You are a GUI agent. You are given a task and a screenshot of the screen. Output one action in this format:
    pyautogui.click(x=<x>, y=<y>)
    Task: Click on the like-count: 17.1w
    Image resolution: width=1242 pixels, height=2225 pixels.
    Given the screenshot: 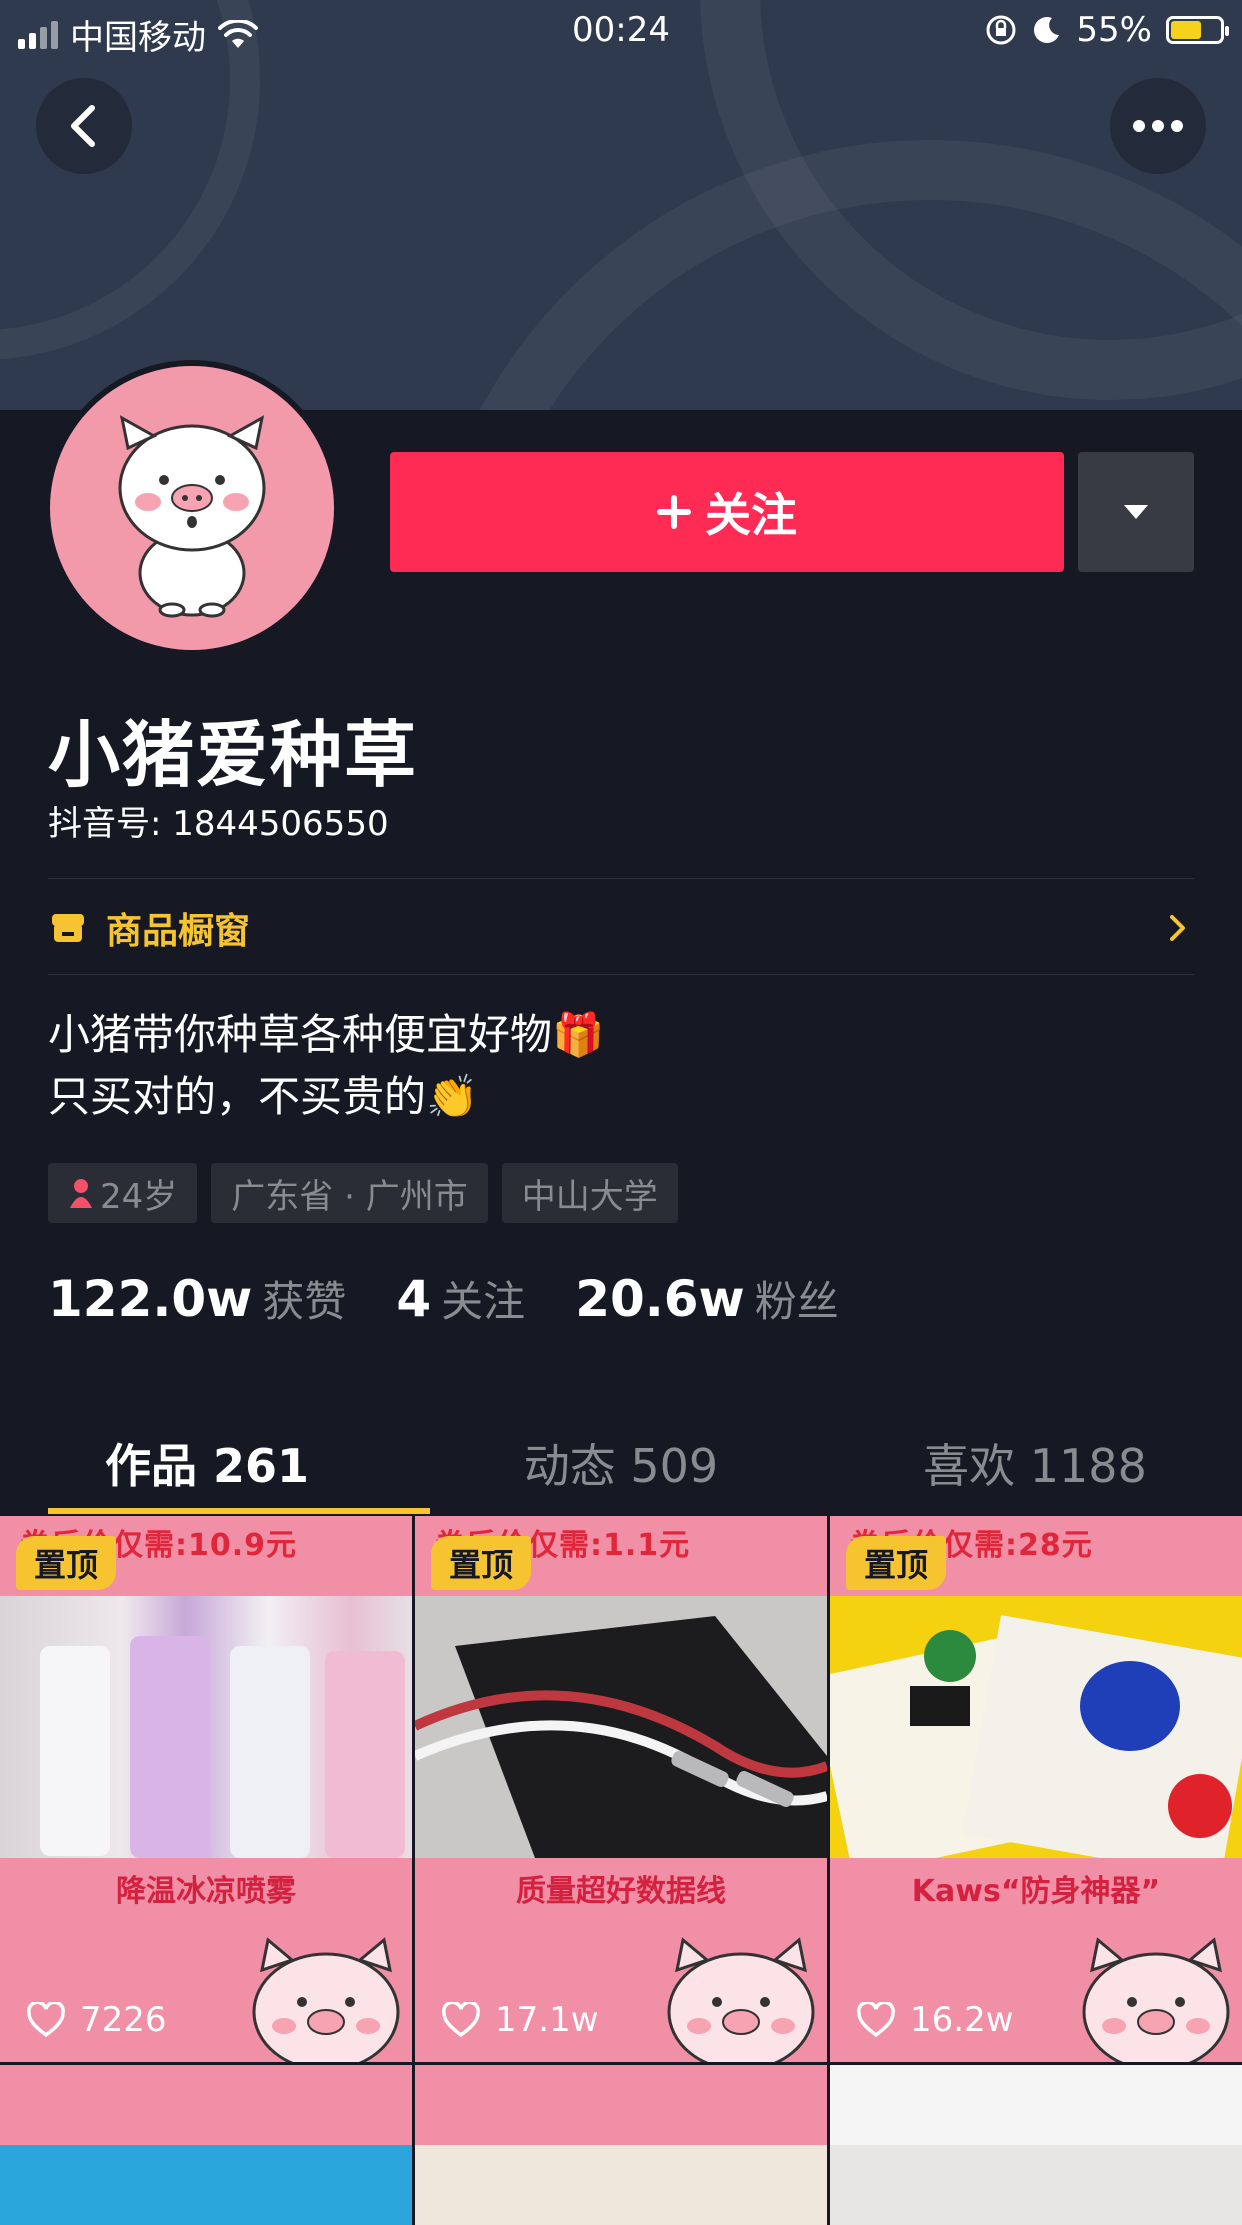 What is the action you would take?
    pyautogui.click(x=520, y=2020)
    